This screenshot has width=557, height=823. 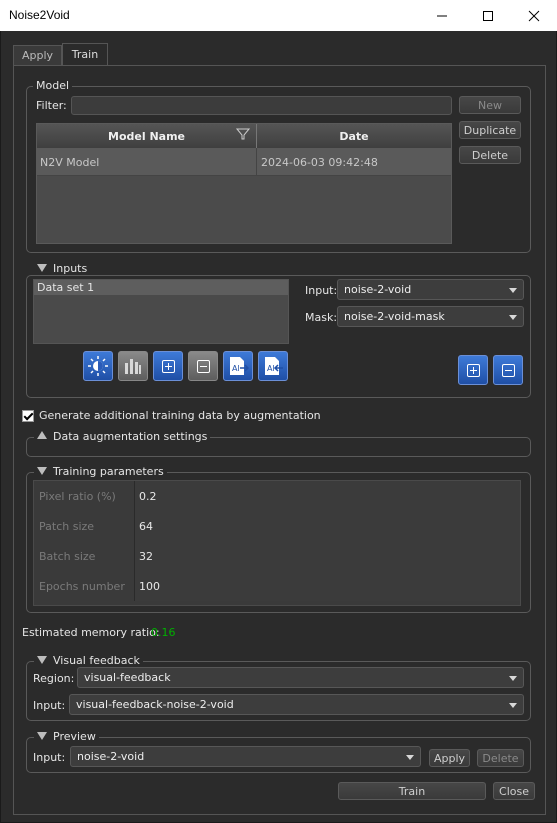 What do you see at coordinates (130, 436) in the screenshot?
I see `augmentation-settings-title: Data augmentation settings` at bounding box center [130, 436].